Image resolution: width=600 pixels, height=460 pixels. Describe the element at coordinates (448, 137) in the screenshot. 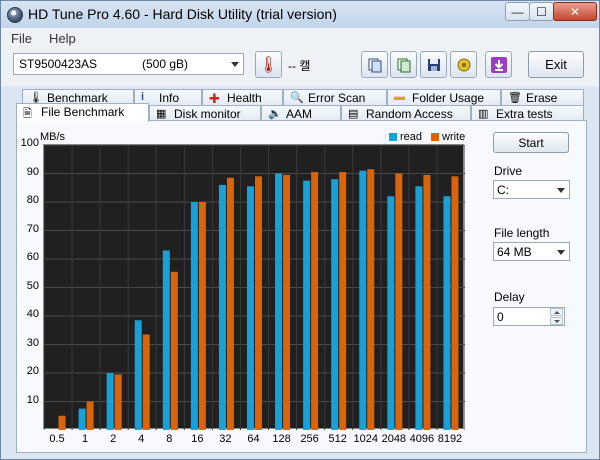

I see `legend-write: write` at that location.